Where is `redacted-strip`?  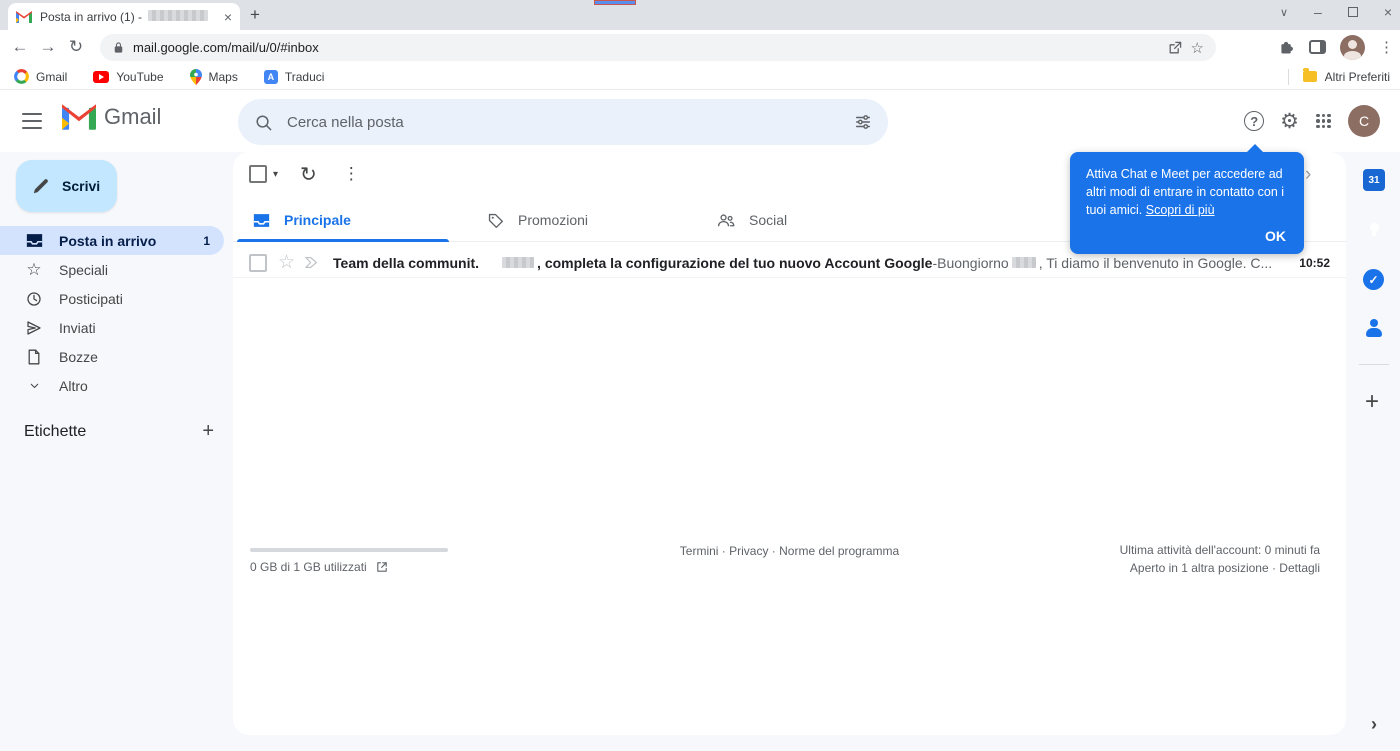
redacted-strip is located at coordinates (615, 2).